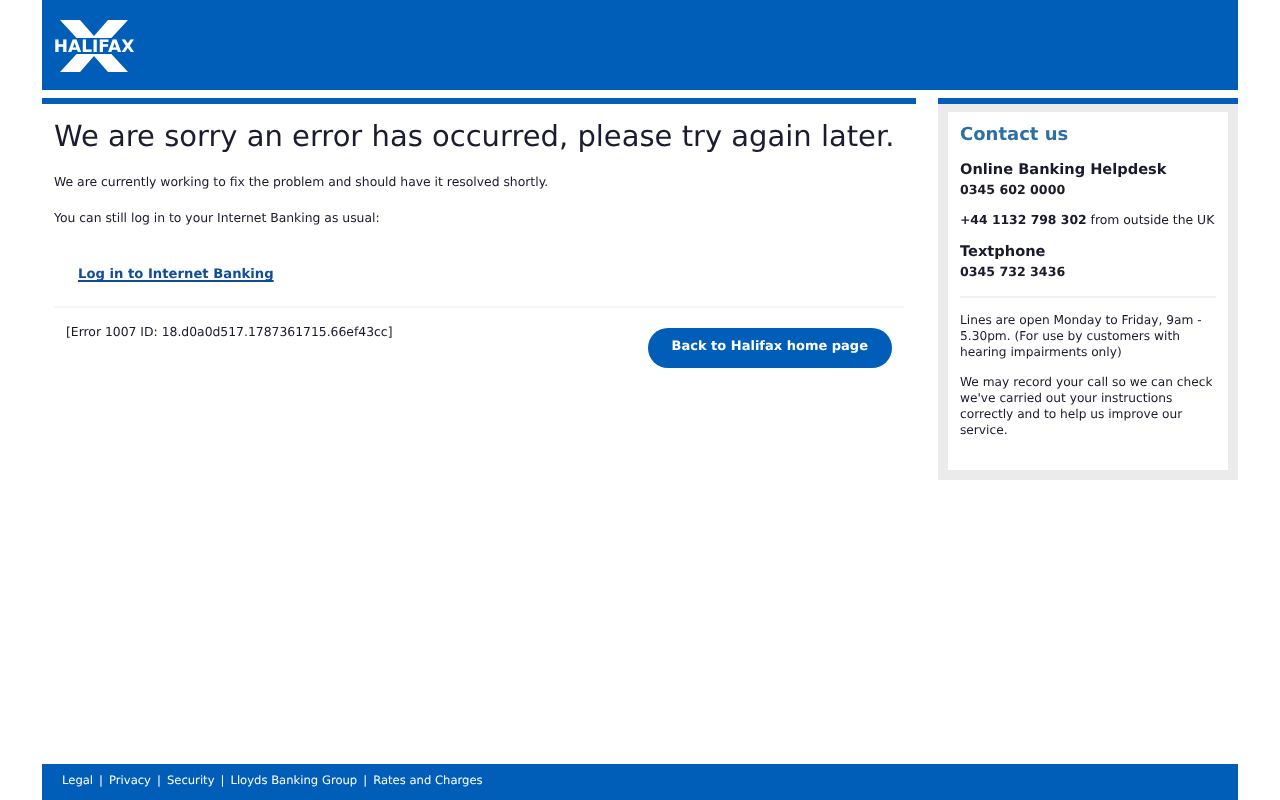 This screenshot has height=800, width=1280. What do you see at coordinates (475, 139) in the screenshot?
I see `page-title: We are sorry an error has occurred, please try again later.` at bounding box center [475, 139].